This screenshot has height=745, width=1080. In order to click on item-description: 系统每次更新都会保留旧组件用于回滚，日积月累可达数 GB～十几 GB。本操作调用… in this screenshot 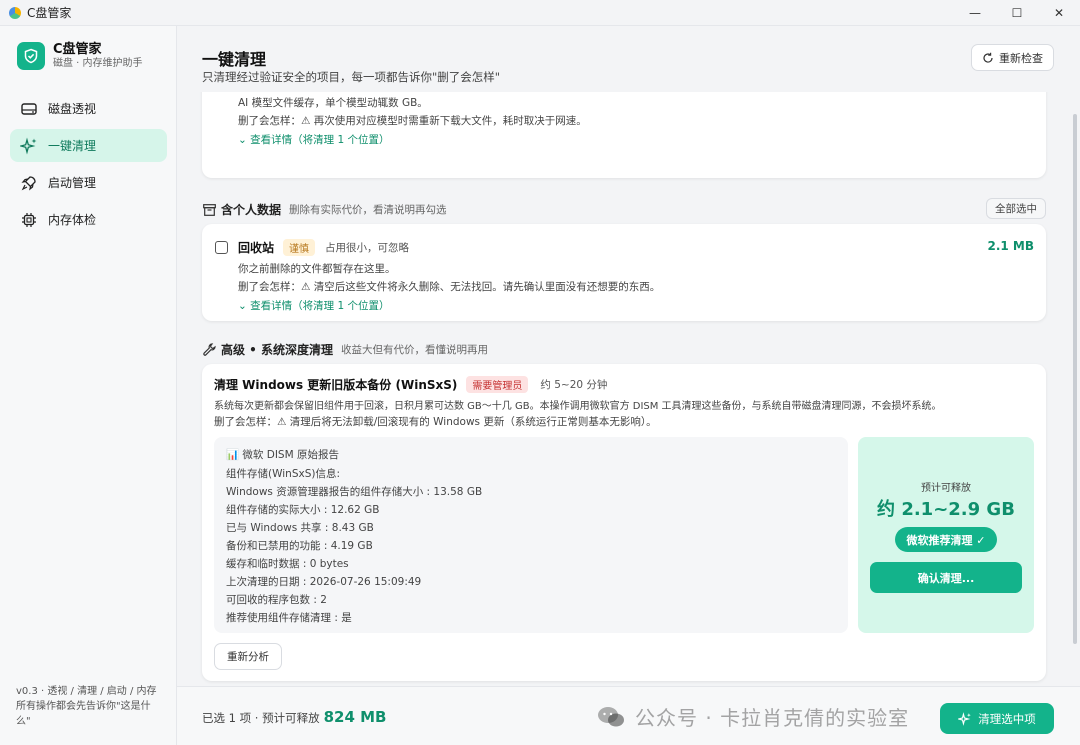, I will do `click(578, 406)`.